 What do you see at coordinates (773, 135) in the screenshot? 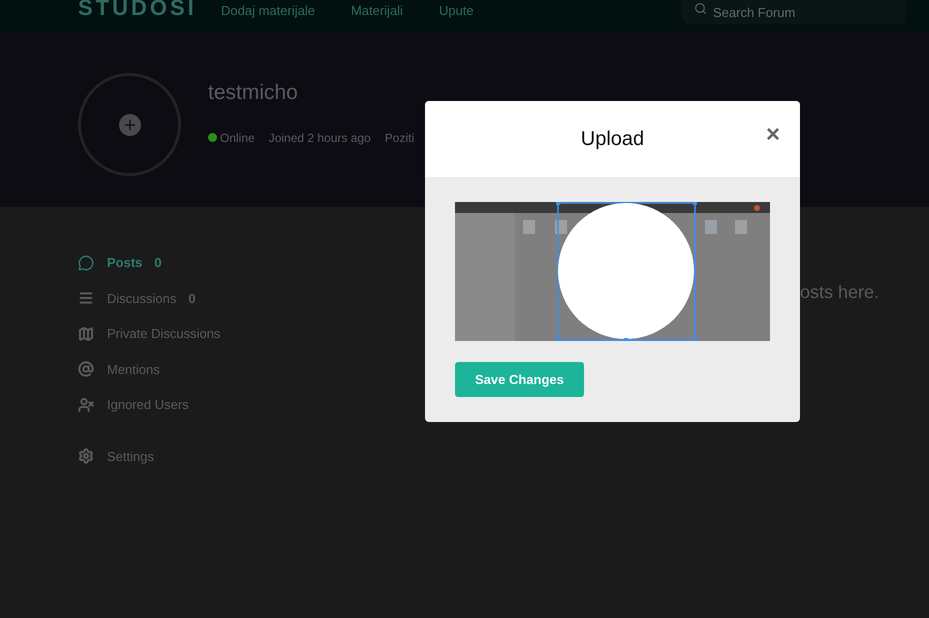
I see `close-button: ×` at bounding box center [773, 135].